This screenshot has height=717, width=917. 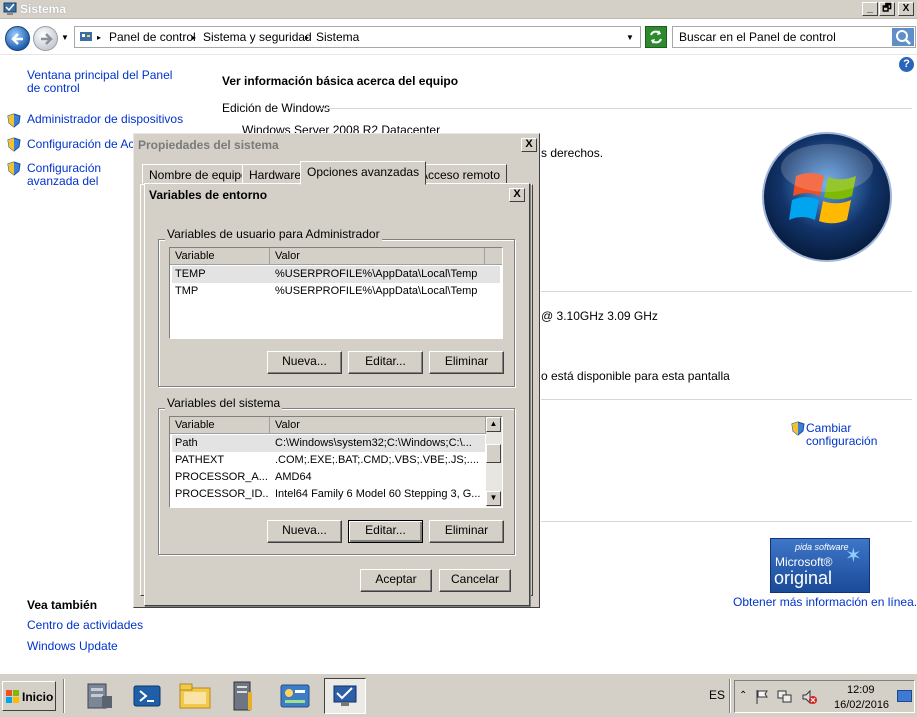 I want to click on user-variables-group-label: Variables de usuario para Administrador, so click(x=273, y=234).